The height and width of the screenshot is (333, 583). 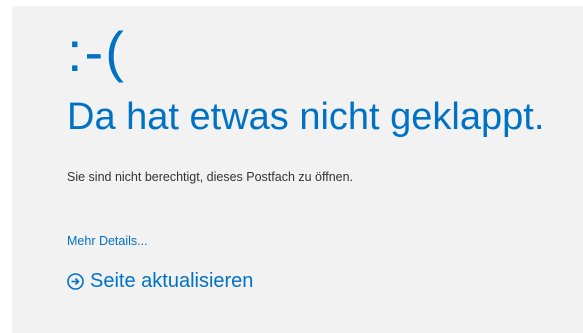 What do you see at coordinates (96, 51) in the screenshot?
I see `sad-emoticon: :-(` at bounding box center [96, 51].